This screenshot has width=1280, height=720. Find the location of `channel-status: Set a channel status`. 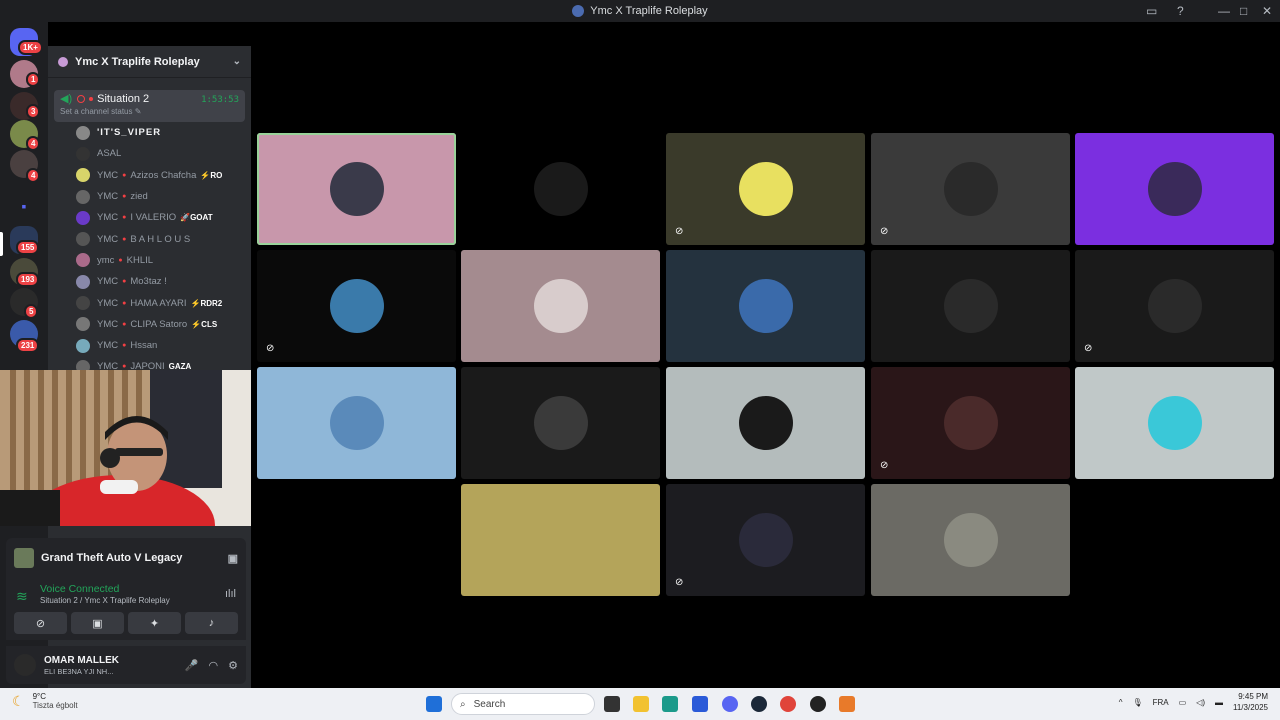

channel-status: Set a channel status is located at coordinates (96, 111).